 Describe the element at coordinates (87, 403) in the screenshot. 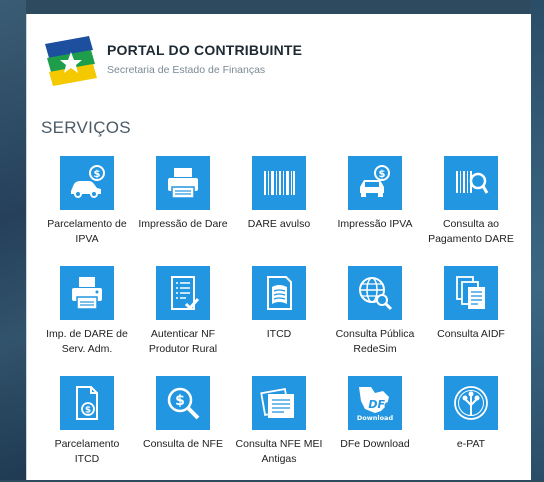

I see `document-dollar-icon: $` at that location.